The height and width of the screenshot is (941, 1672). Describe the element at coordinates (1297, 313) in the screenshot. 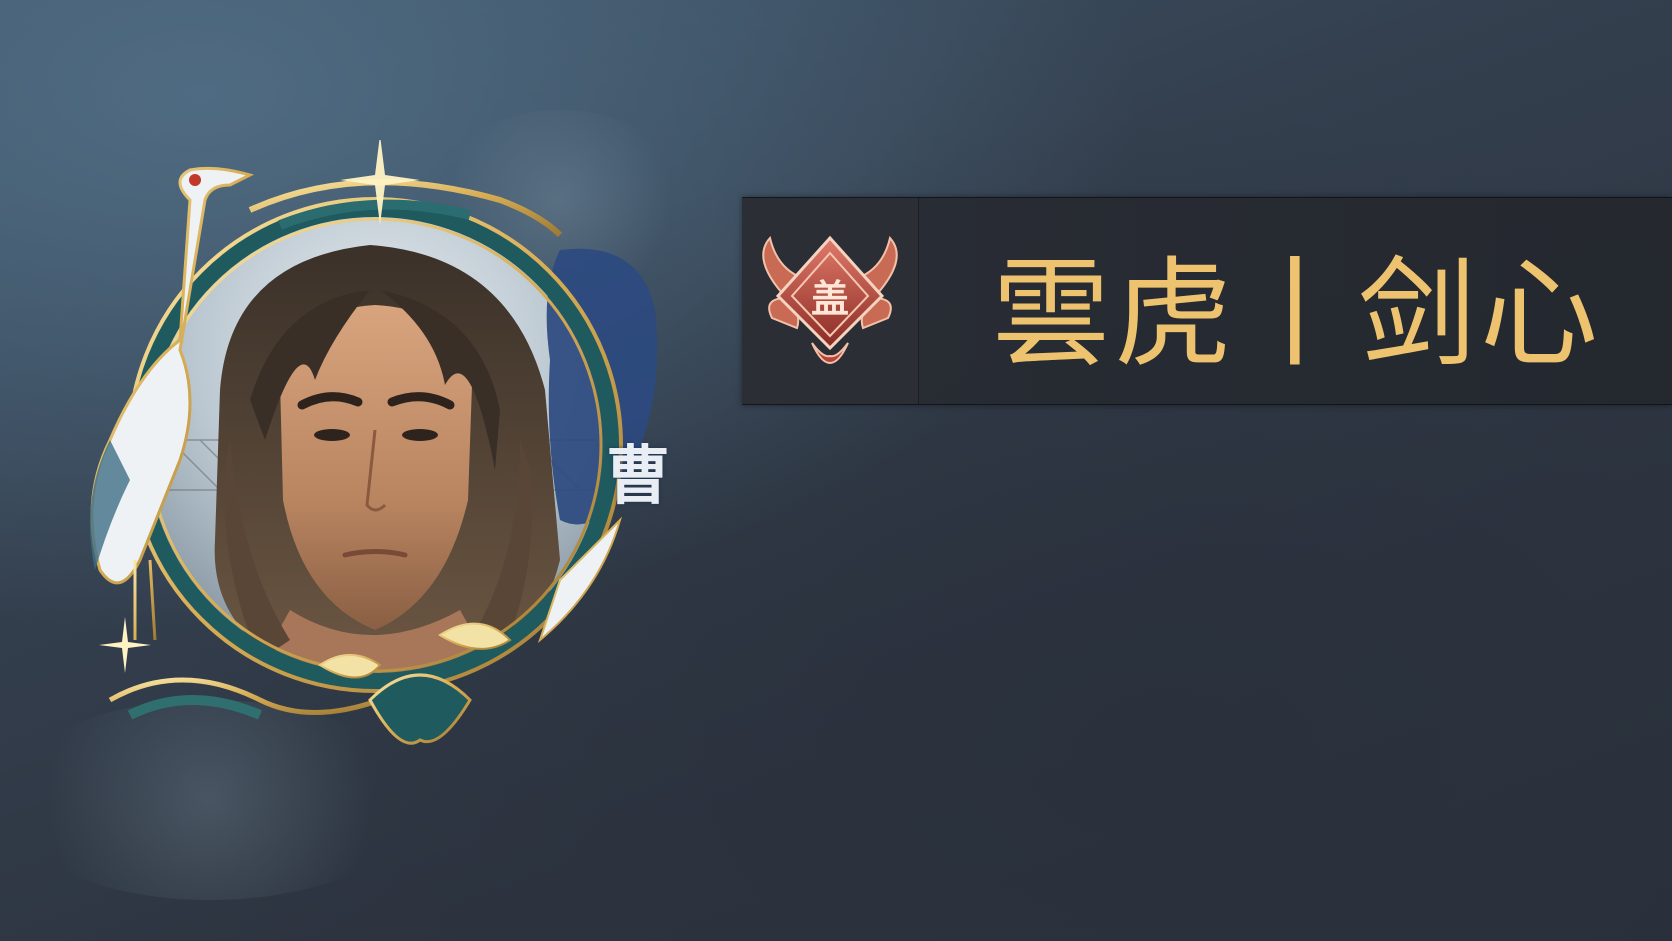

I see `character-name: 雲虎丨剑心` at that location.